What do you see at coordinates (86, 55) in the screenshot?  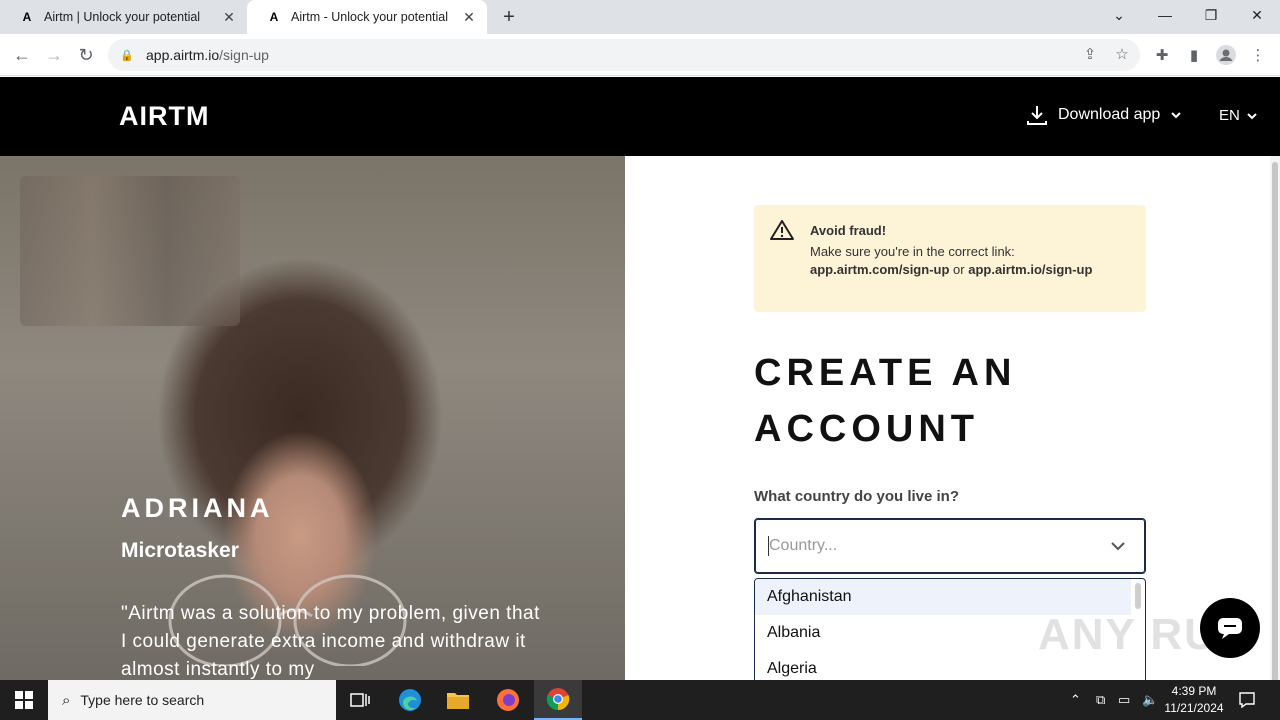 I see `reload-icon: ↻` at bounding box center [86, 55].